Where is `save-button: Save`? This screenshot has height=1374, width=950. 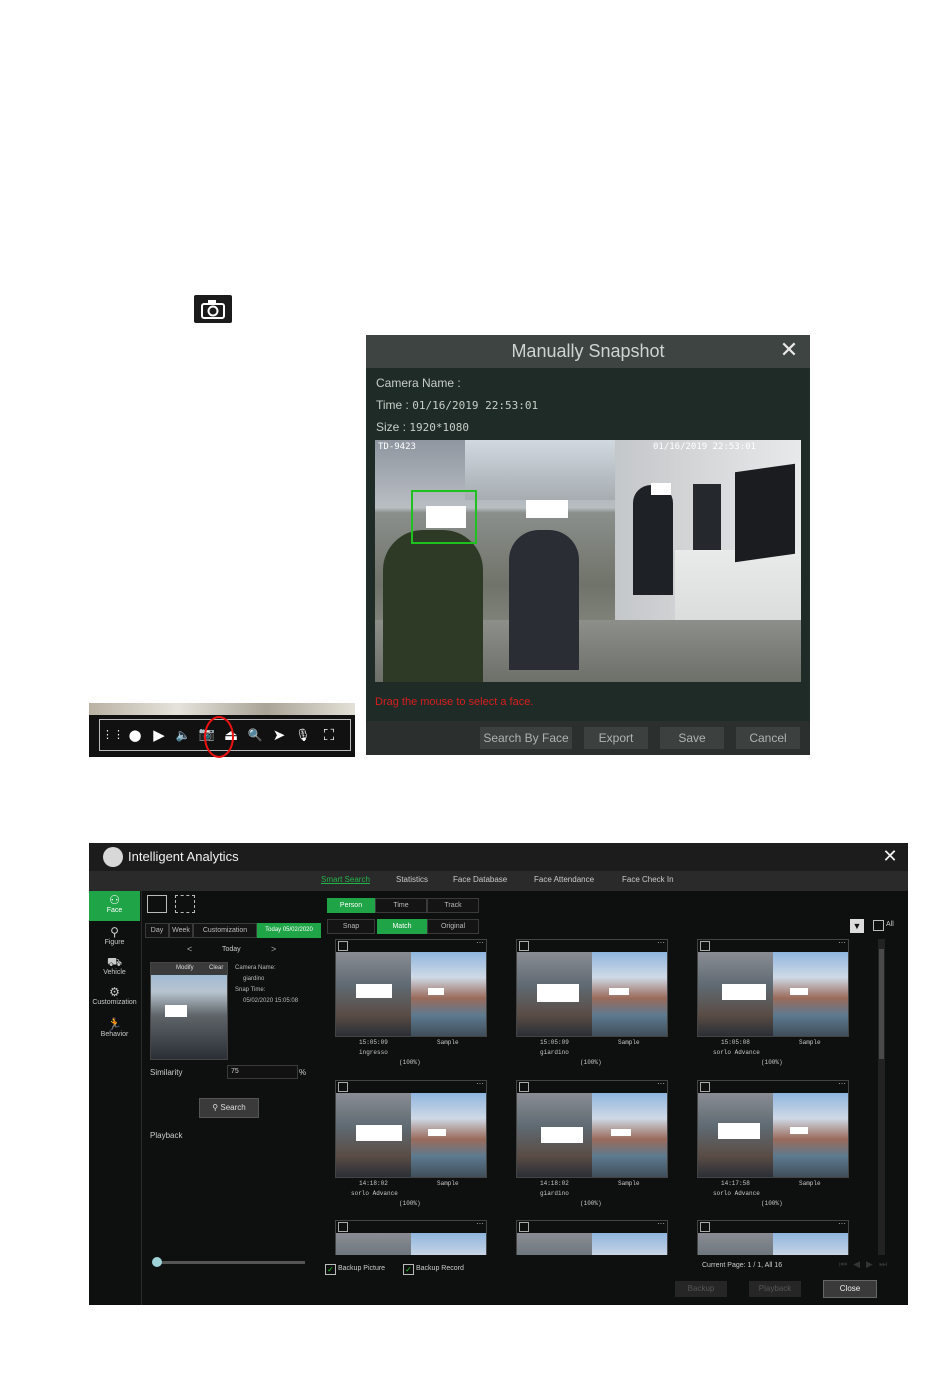 save-button: Save is located at coordinates (692, 738).